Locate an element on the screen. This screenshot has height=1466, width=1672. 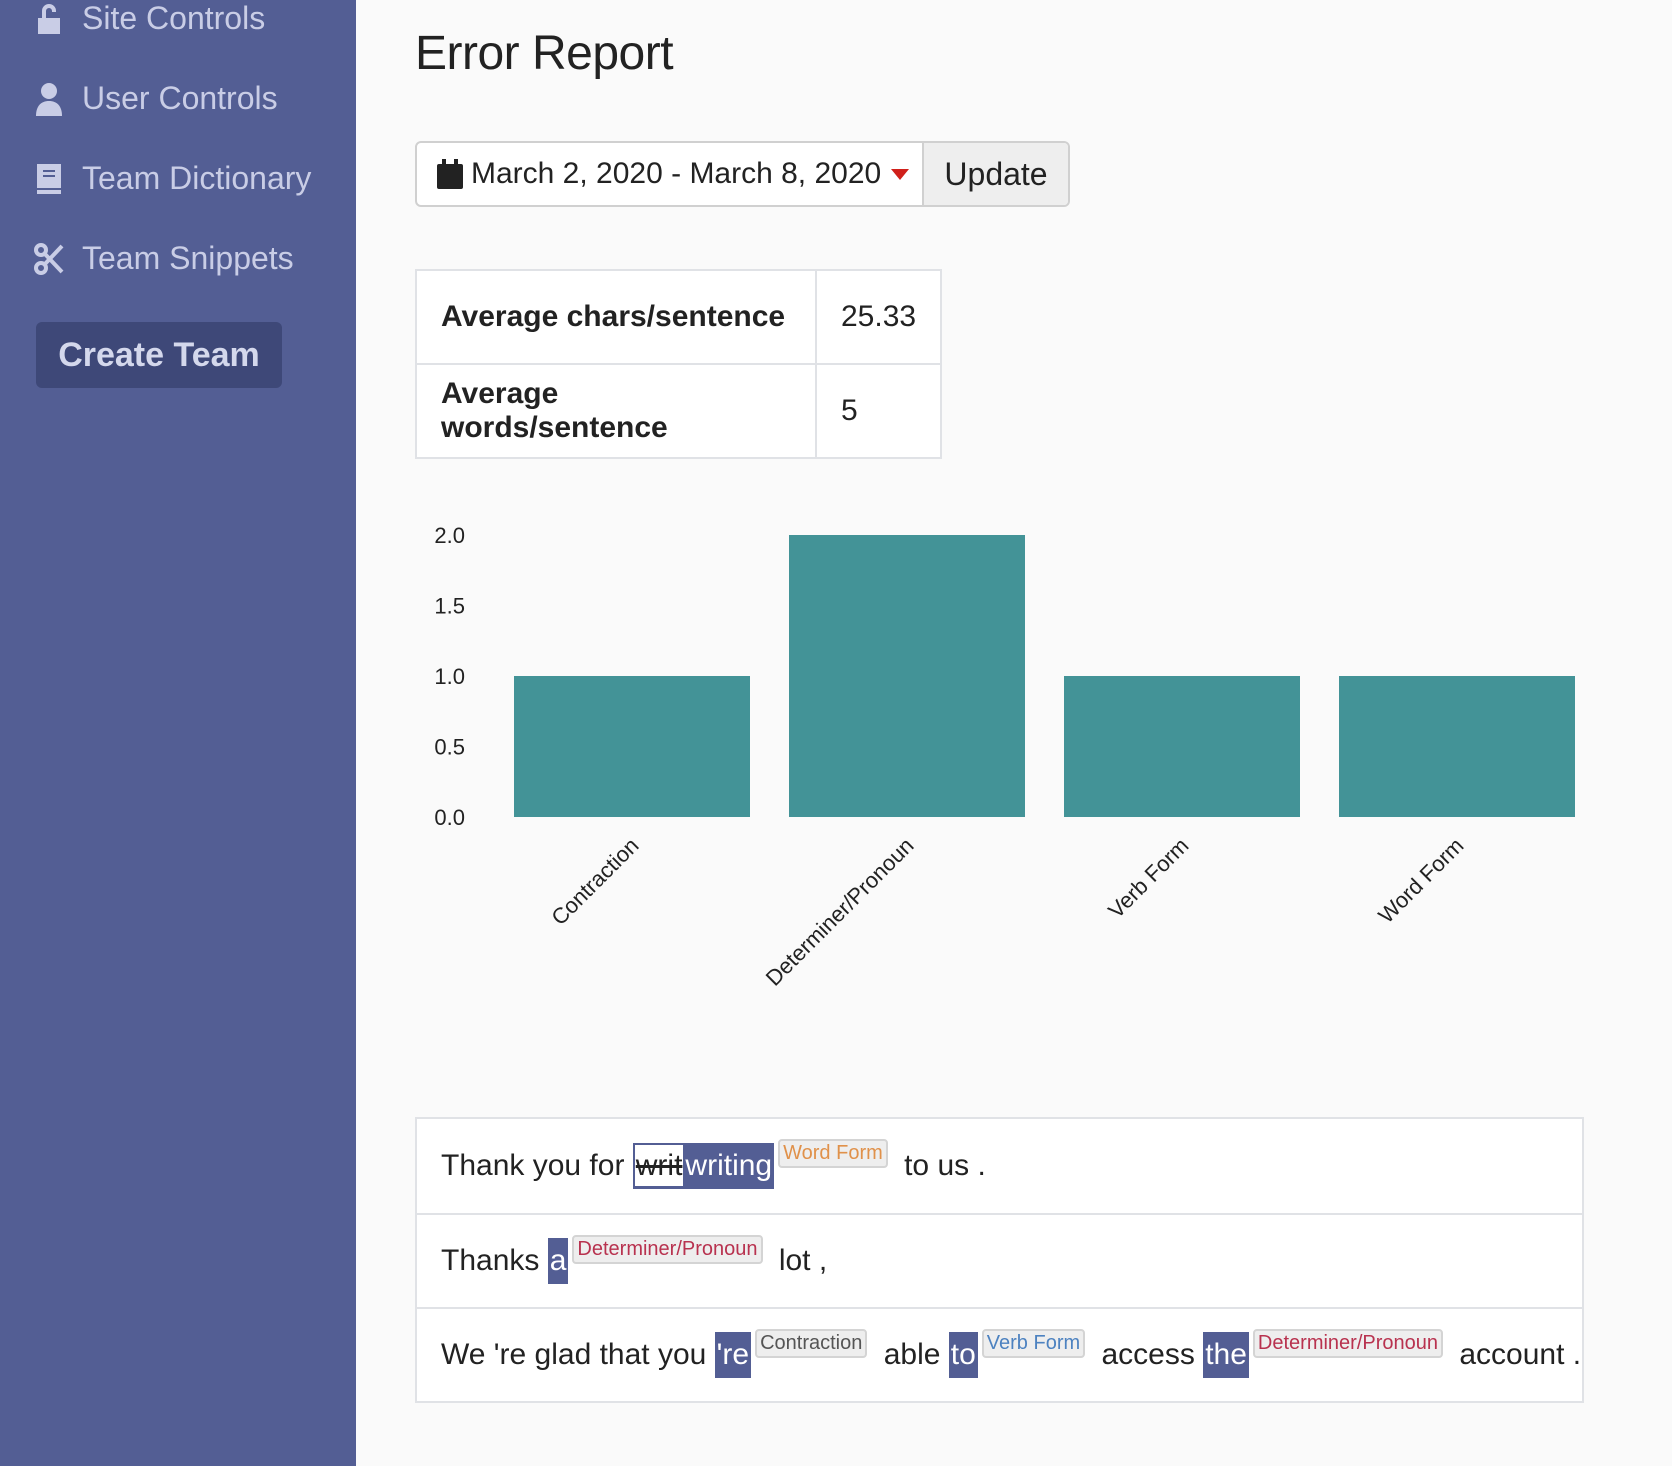
y-tick-label: 0.5 is located at coordinates (449, 747).